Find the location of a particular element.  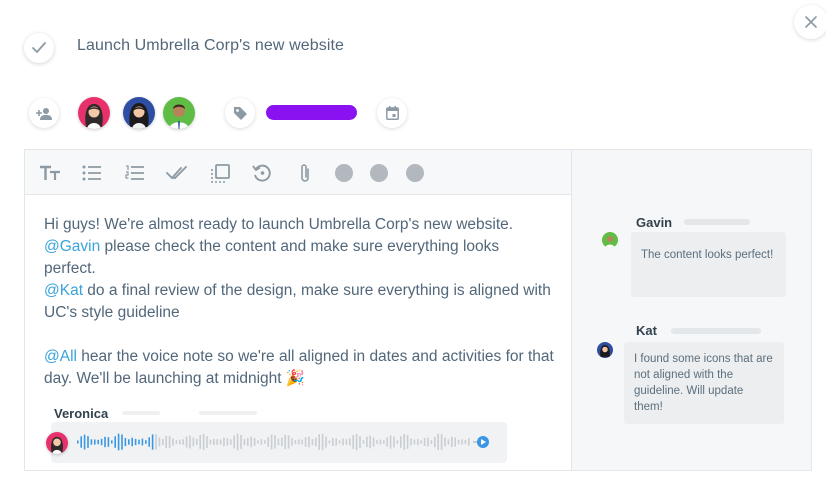

voice-note-player is located at coordinates (279, 442).